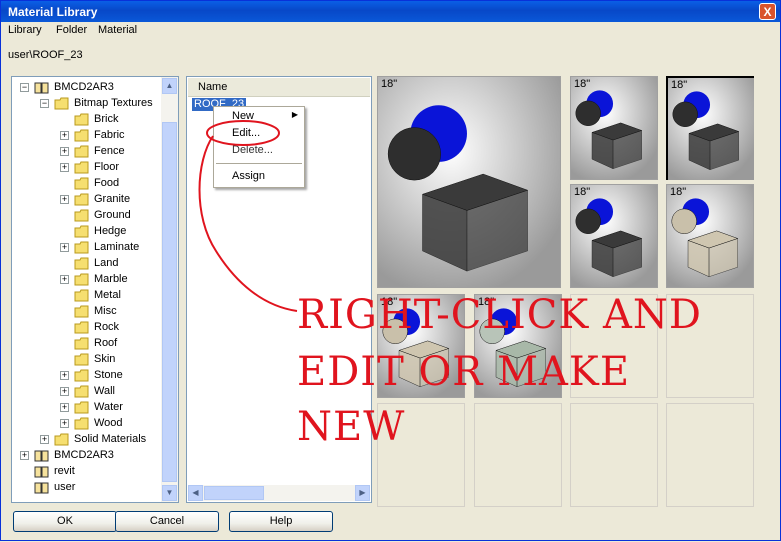 Image resolution: width=781 pixels, height=542 pixels. I want to click on menu-material: Material, so click(117, 30).